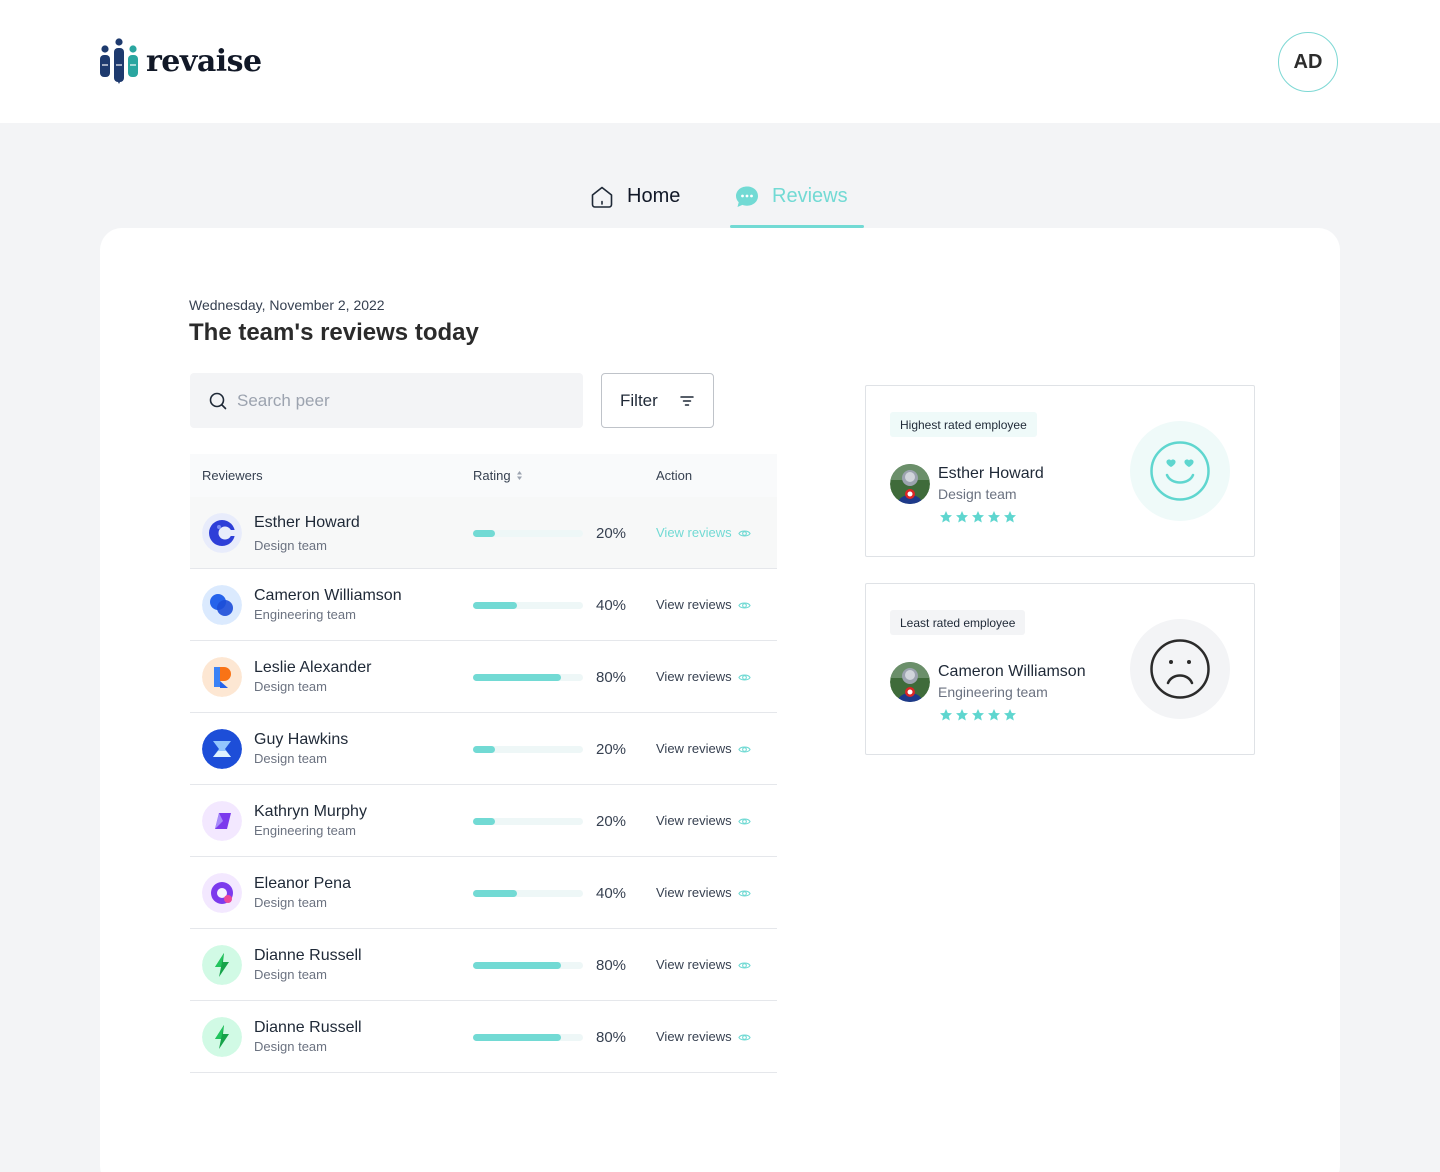 The image size is (1440, 1172). What do you see at coordinates (222, 893) in the screenshot?
I see `q-logo-icon` at bounding box center [222, 893].